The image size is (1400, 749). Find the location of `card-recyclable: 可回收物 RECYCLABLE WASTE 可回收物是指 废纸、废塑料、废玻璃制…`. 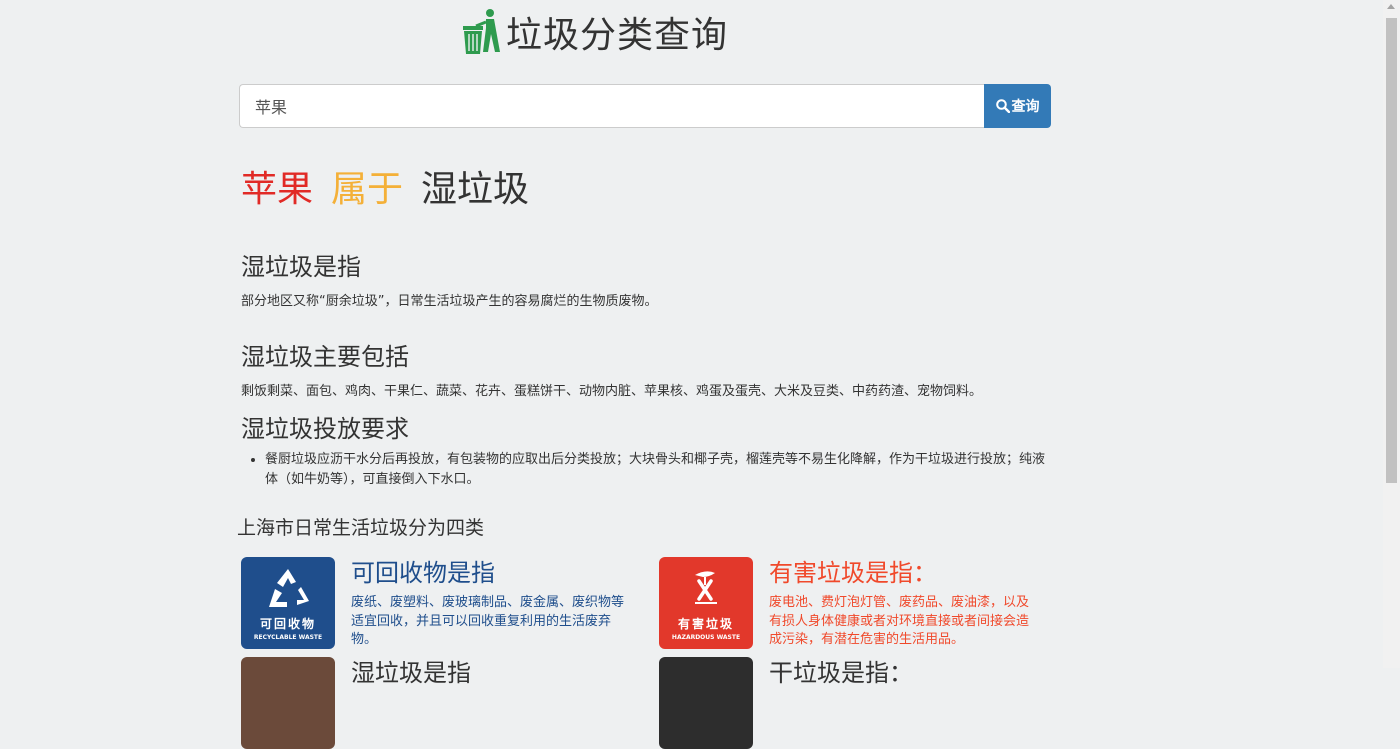

card-recyclable: 可回收物 RECYCLABLE WASTE 可回收物是指 废纸、废塑料、废玻璃制… is located at coordinates (441, 603).